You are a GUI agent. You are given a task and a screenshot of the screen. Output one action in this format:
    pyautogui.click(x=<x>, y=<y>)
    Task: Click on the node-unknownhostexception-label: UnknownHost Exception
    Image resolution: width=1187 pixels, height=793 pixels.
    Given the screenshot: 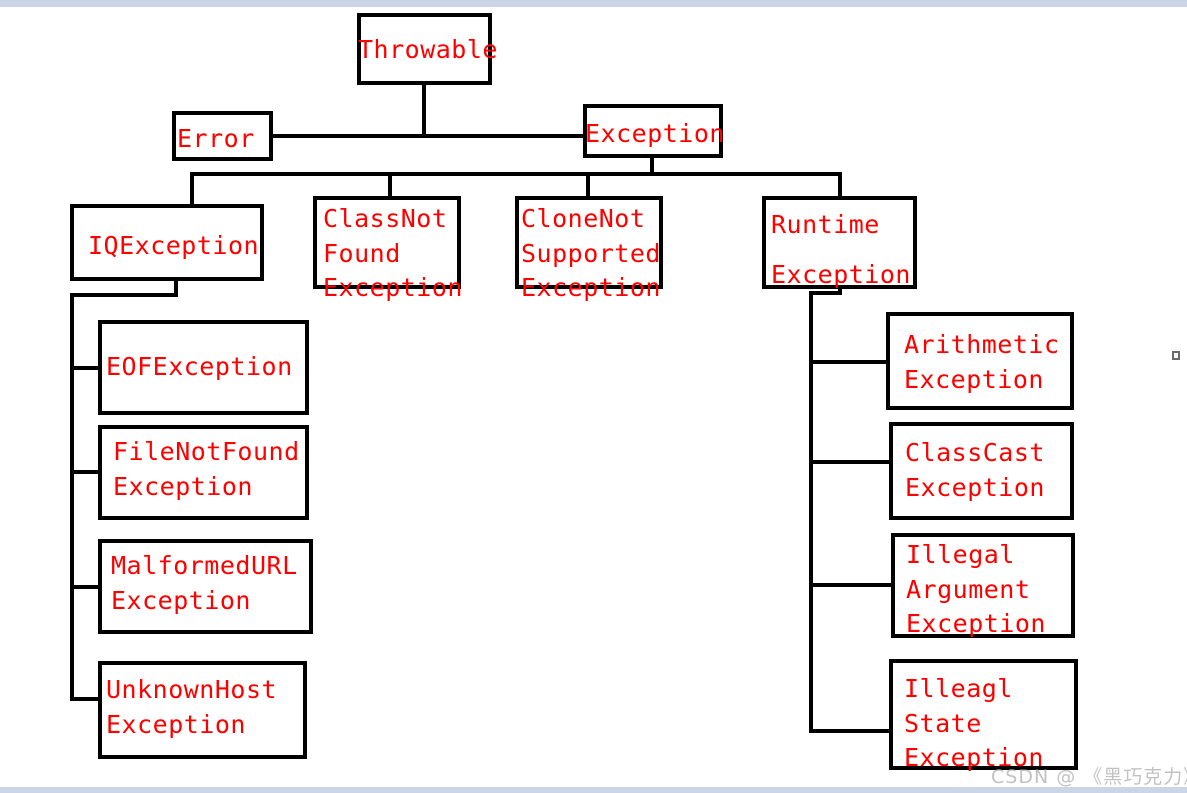 What is the action you would take?
    pyautogui.click(x=192, y=707)
    